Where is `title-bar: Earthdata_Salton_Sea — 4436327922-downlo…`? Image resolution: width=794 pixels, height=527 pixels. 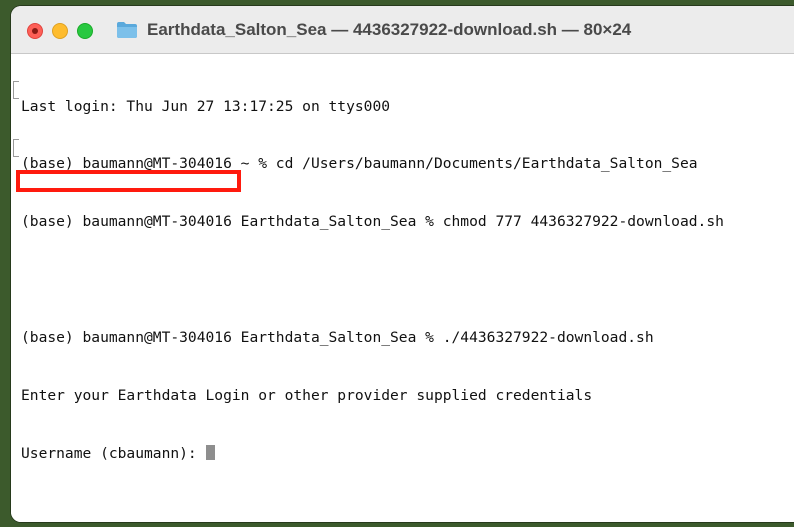
title-bar: Earthdata_Salton_Sea — 4436327922-downlo… is located at coordinates (402, 30).